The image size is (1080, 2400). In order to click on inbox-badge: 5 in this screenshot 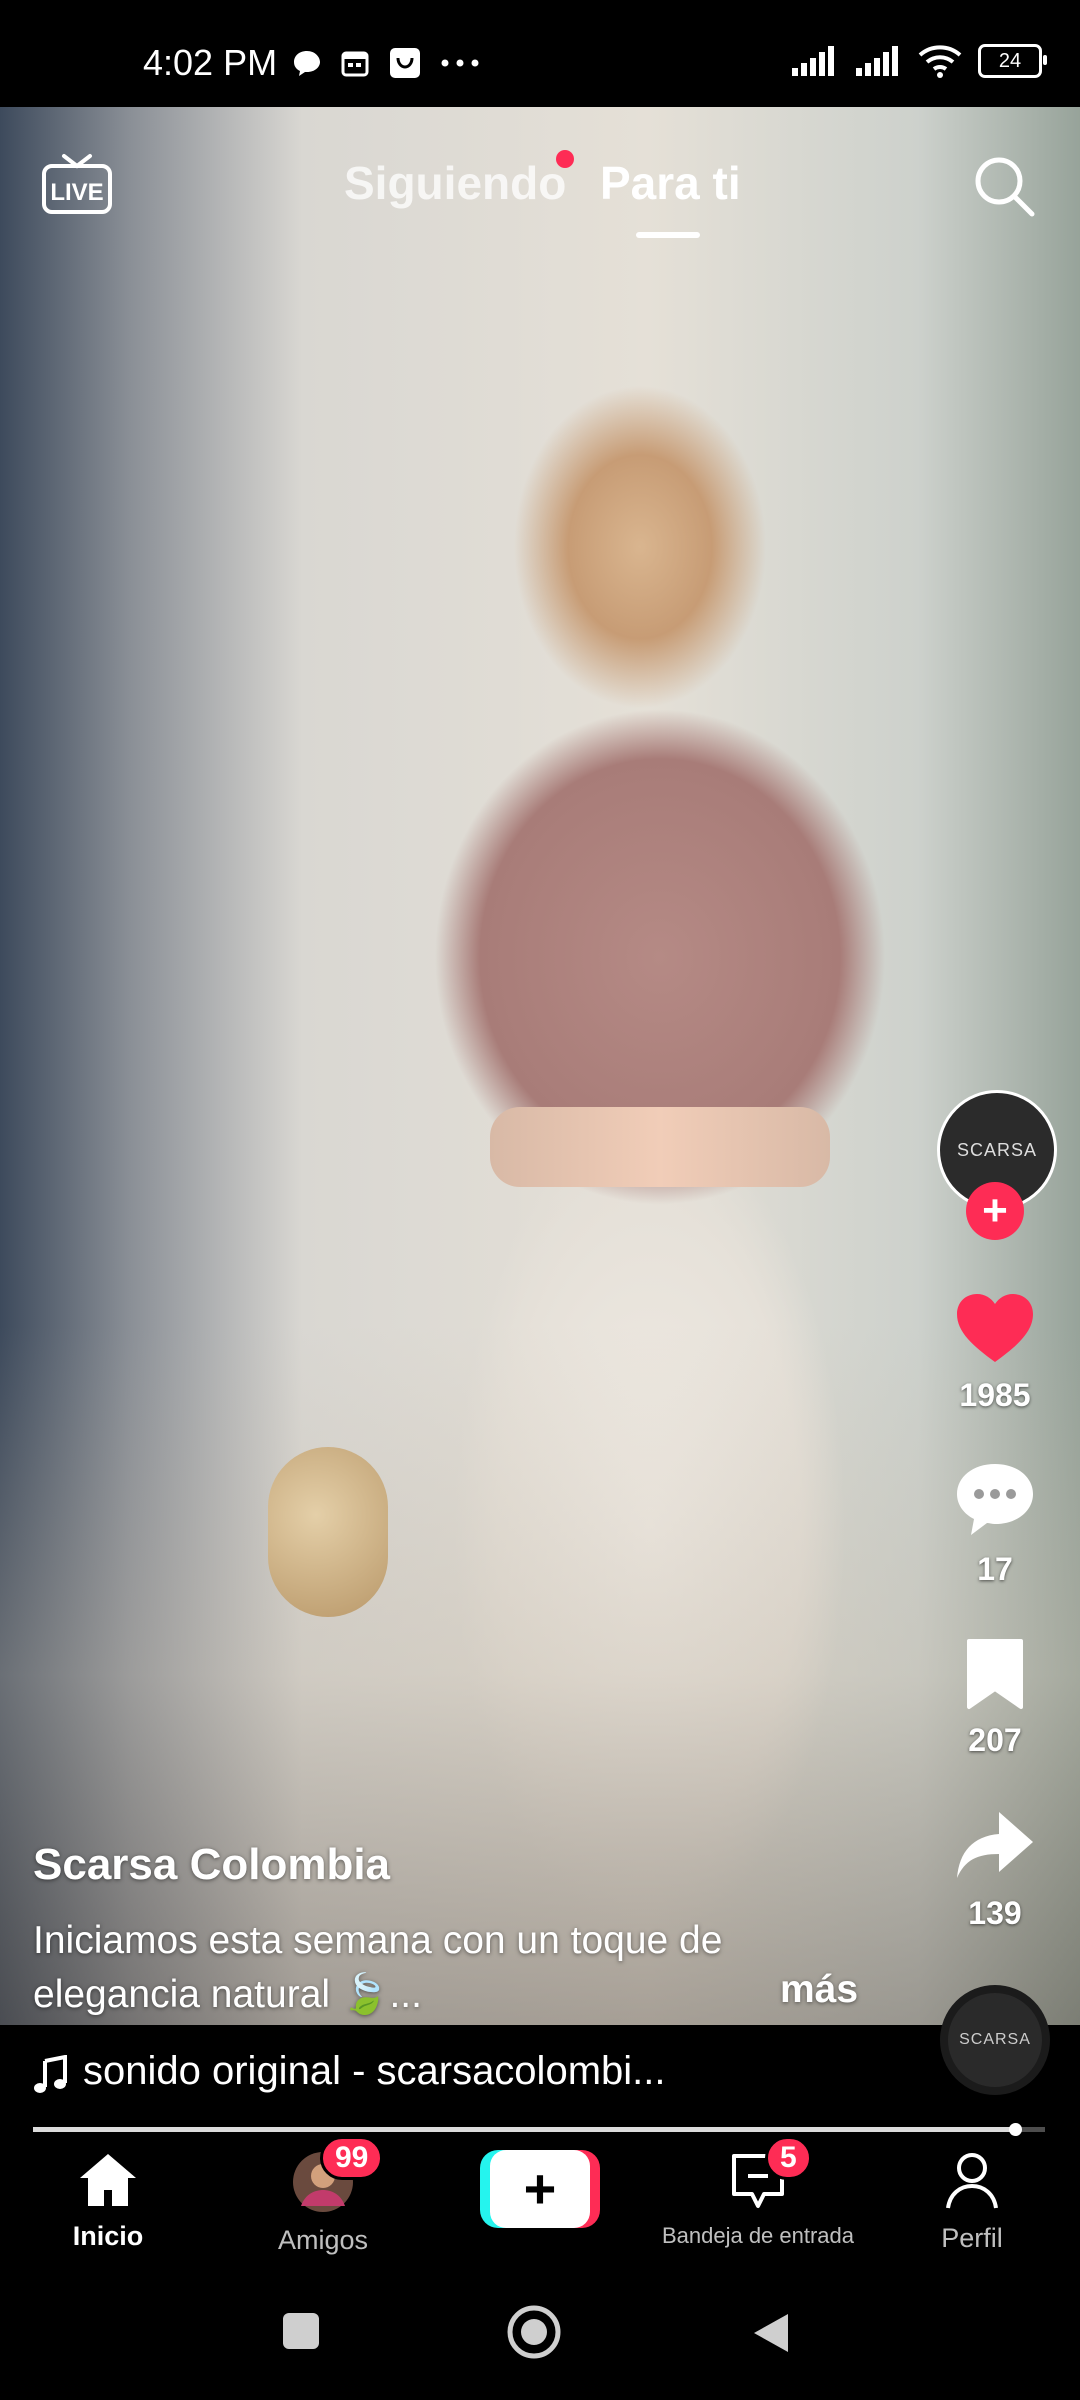, I will do `click(788, 2158)`.